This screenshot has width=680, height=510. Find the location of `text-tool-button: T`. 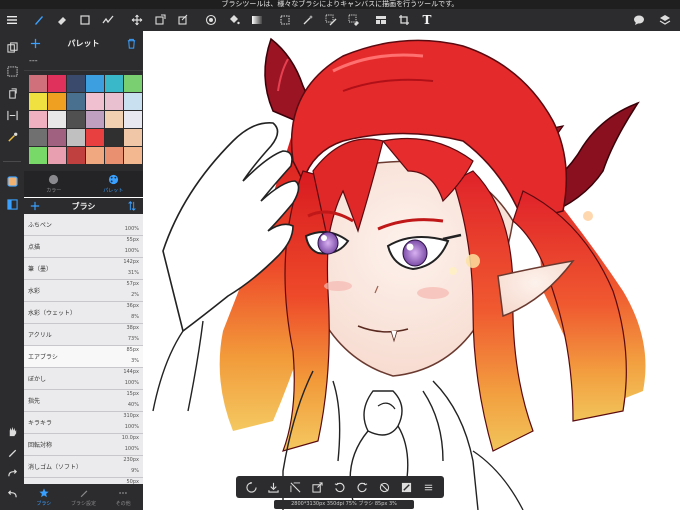

text-tool-button: T is located at coordinates (427, 20).